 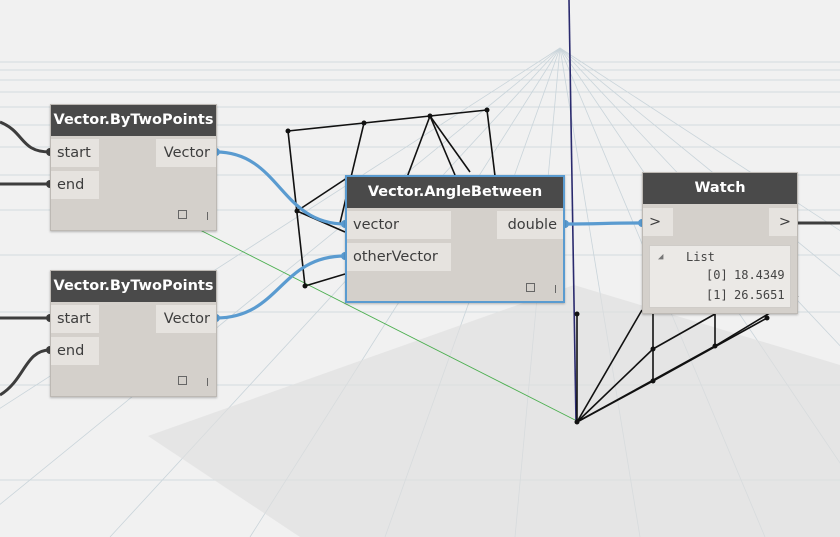 I want to click on output-port-watch: >, so click(x=783, y=222).